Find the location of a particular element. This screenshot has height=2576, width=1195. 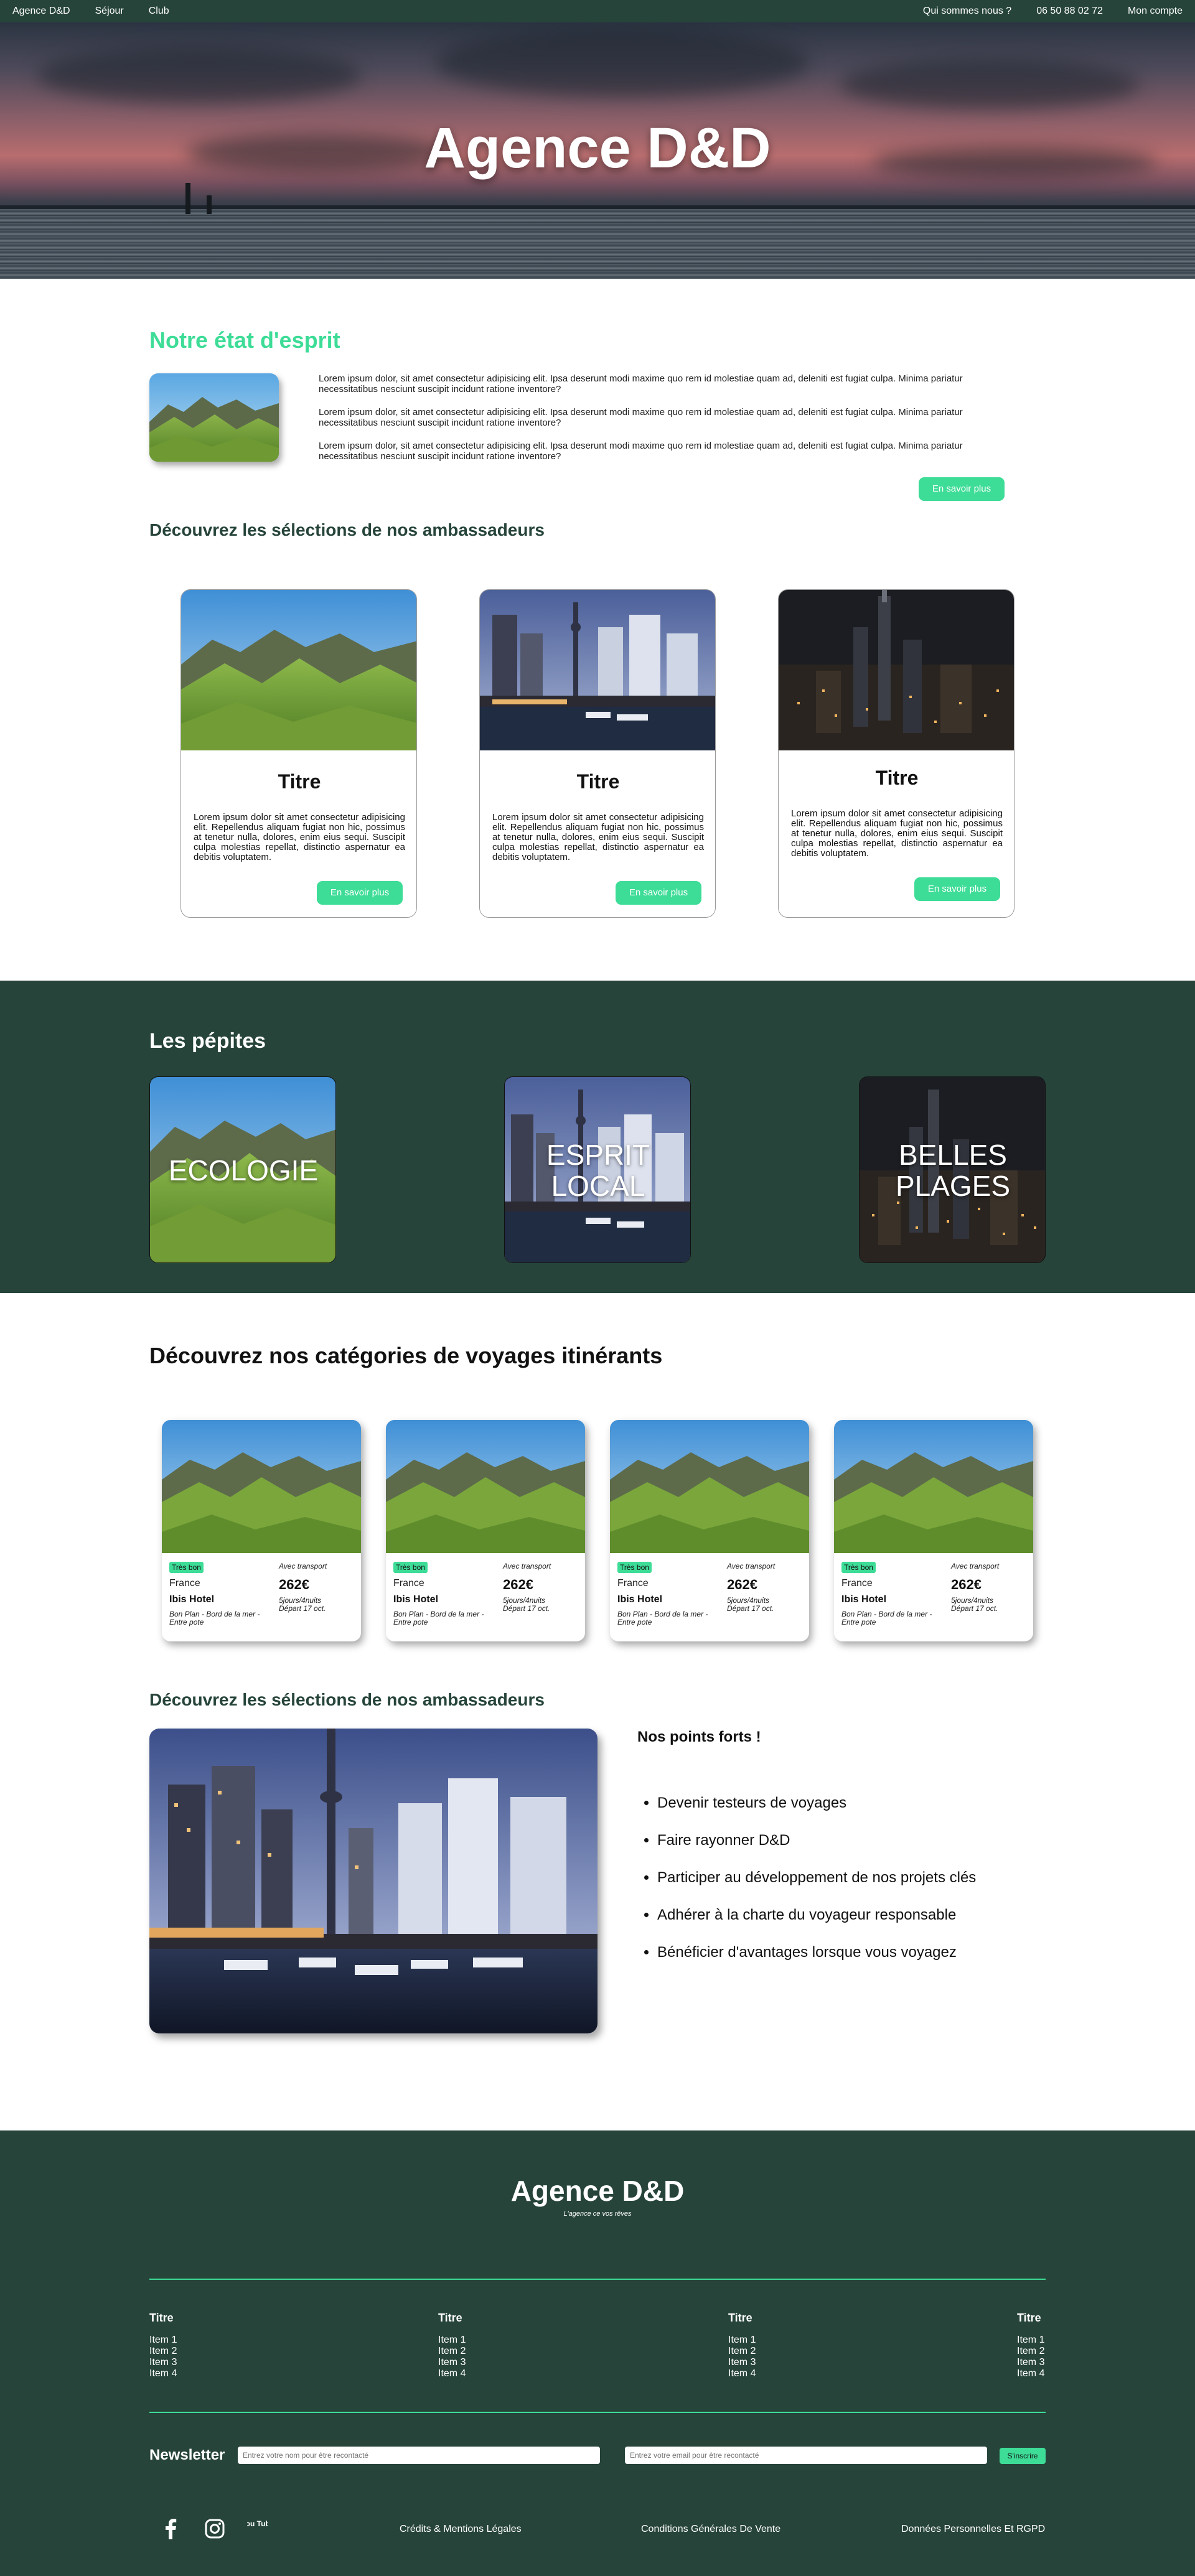

plan-tags: Bon Plan - Bord de la mer - Entre pote is located at coordinates (887, 1618).